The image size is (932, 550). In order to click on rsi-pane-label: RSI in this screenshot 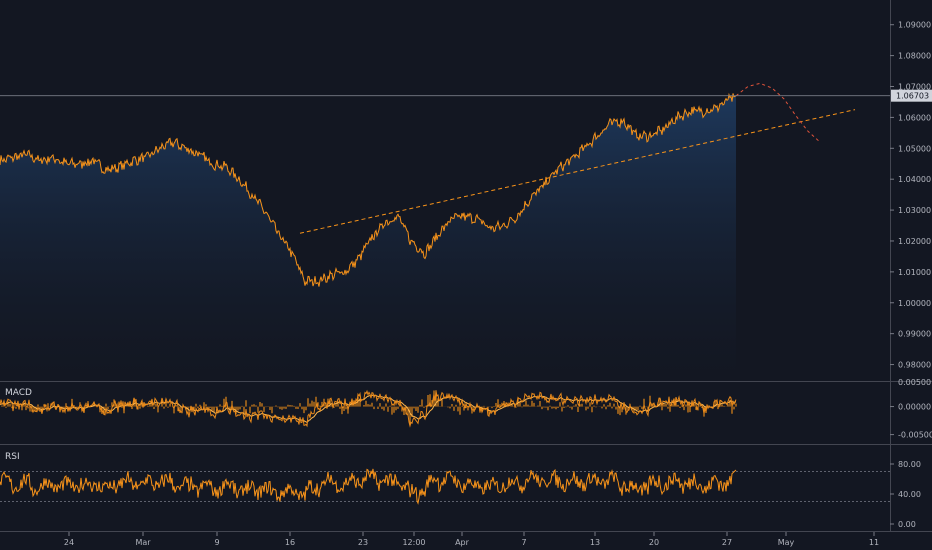, I will do `click(12, 457)`.